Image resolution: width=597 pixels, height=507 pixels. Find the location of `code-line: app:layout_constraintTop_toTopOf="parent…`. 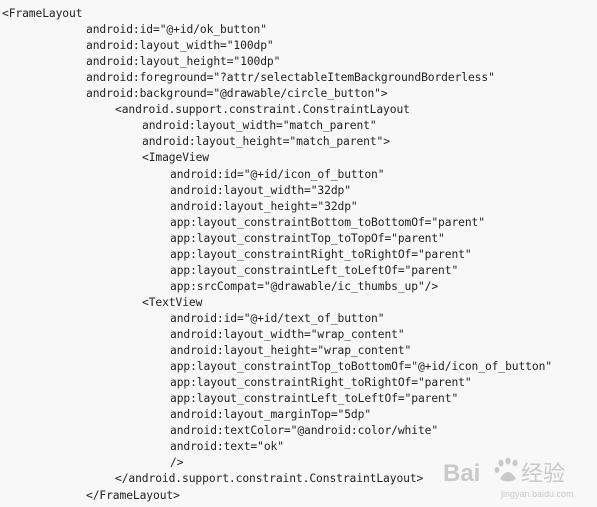

code-line: app:layout_constraintTop_toTopOf="parent… is located at coordinates (307, 238).